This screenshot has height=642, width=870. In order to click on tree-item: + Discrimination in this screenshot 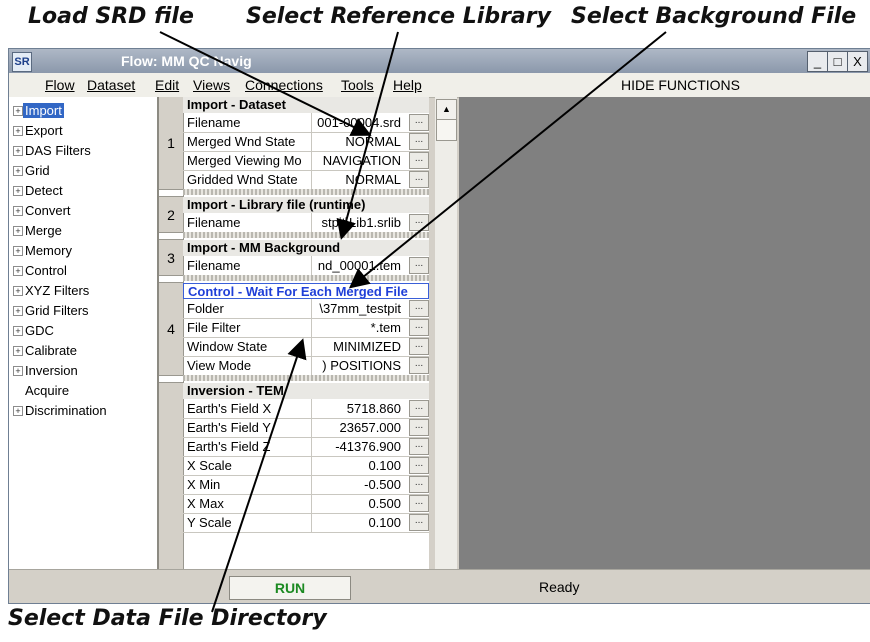, I will do `click(83, 411)`.